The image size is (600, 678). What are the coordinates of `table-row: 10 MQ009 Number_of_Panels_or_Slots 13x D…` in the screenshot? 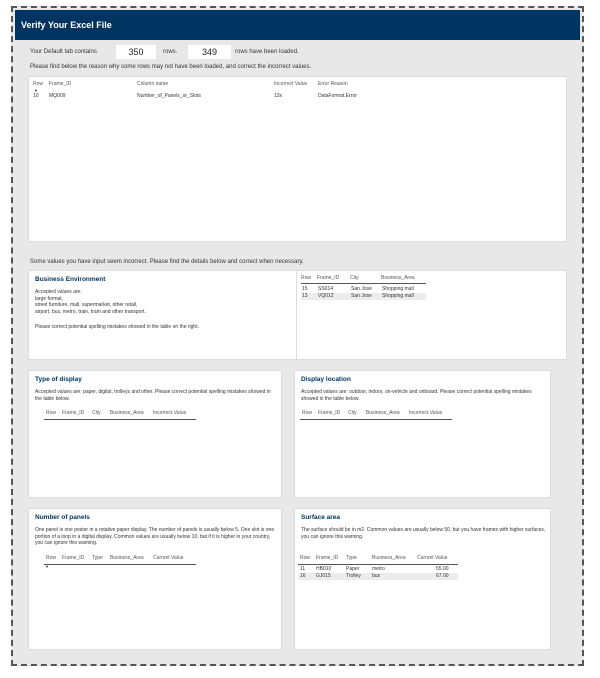 It's located at (195, 96).